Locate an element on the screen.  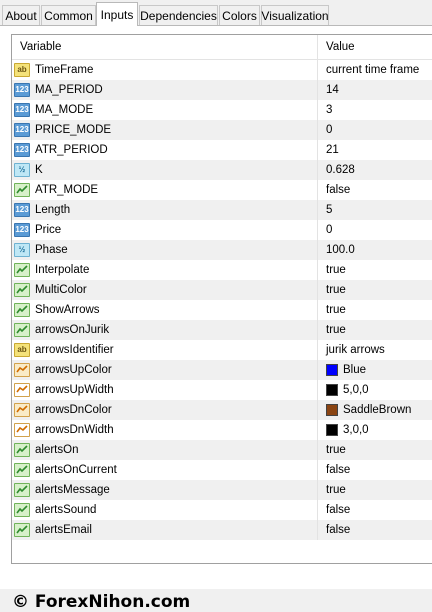
value-text: 3 is located at coordinates (329, 110).